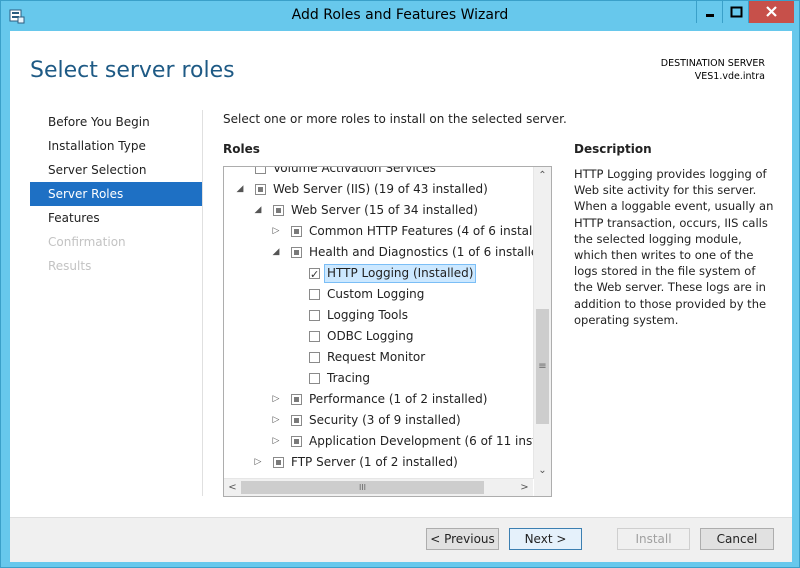 This screenshot has height=568, width=800. I want to click on nav-item-features: Features, so click(116, 218).